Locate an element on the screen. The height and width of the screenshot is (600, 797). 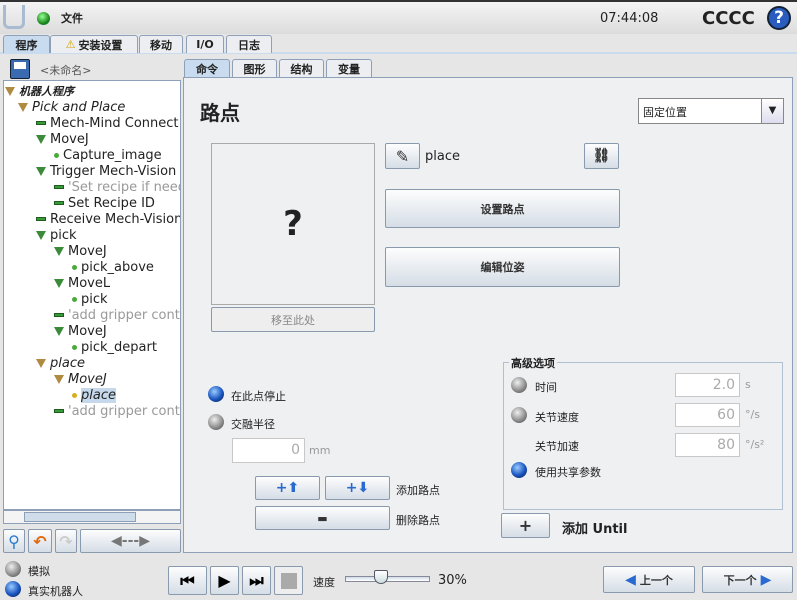
undo-button: ↶ is located at coordinates (40, 541).